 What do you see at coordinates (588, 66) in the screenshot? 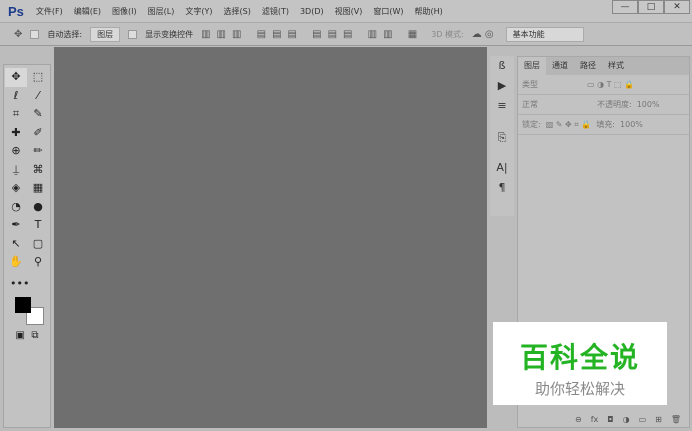
I see `tab-paths: 路径` at bounding box center [588, 66].